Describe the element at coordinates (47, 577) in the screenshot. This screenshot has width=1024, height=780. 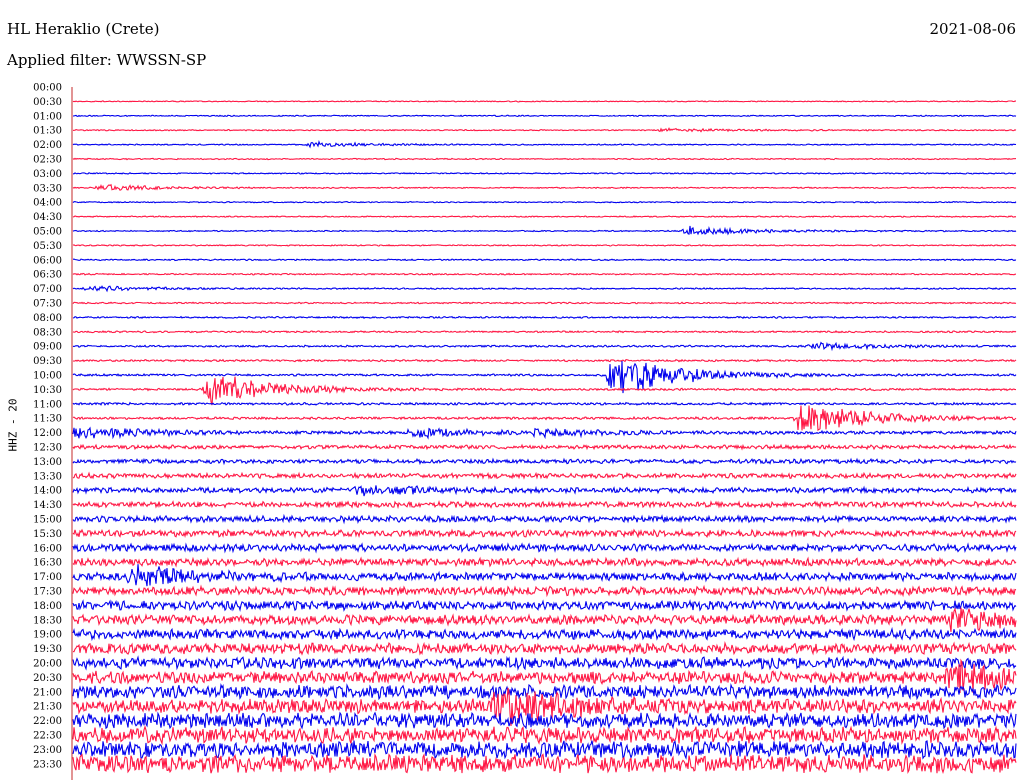
I see `time-tick-label: 17:00` at that location.